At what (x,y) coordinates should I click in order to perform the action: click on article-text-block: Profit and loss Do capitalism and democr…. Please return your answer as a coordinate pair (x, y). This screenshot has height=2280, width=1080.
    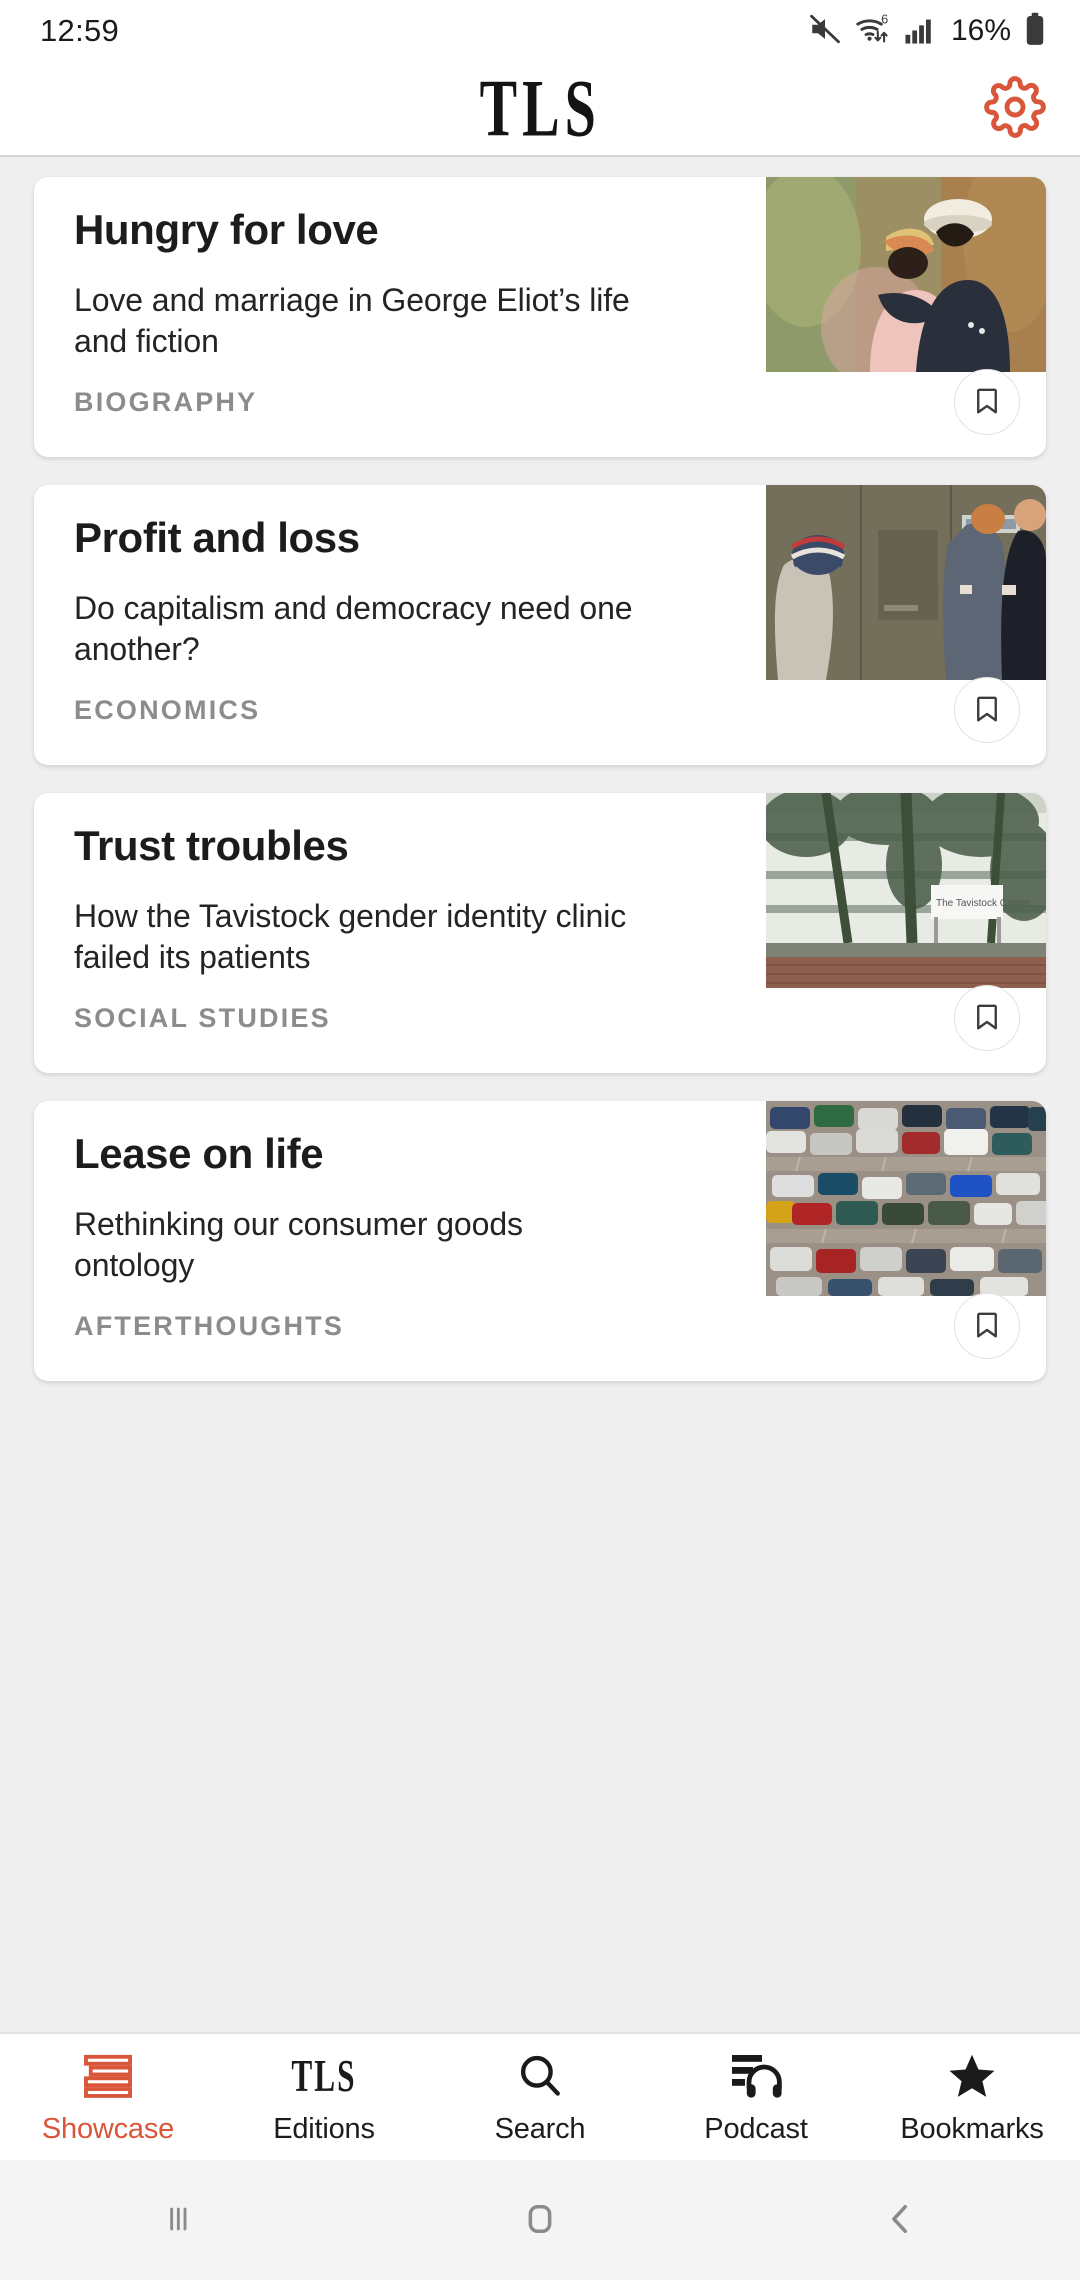
    Looking at the image, I should click on (334, 577).